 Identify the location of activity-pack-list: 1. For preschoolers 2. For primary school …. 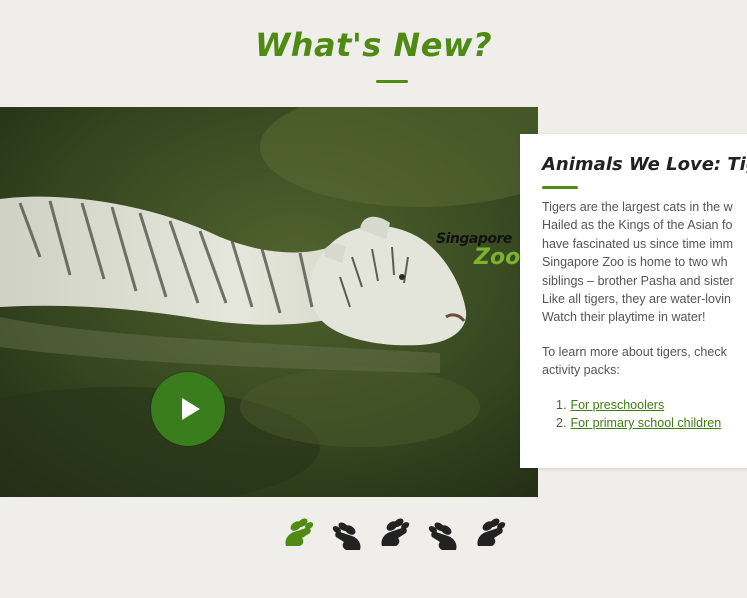
(644, 414).